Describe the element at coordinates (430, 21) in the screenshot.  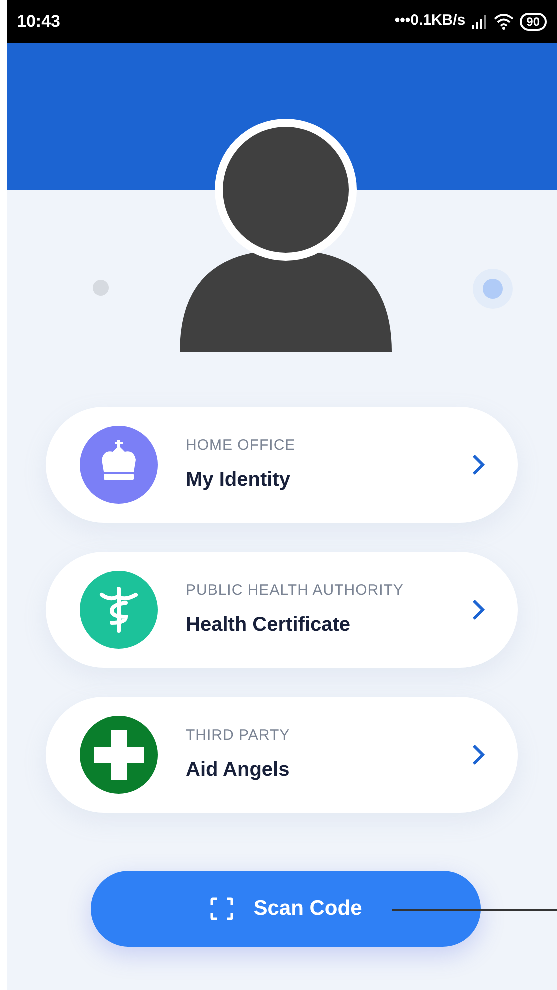
I see `network-speed: •••0.1KB/s` at that location.